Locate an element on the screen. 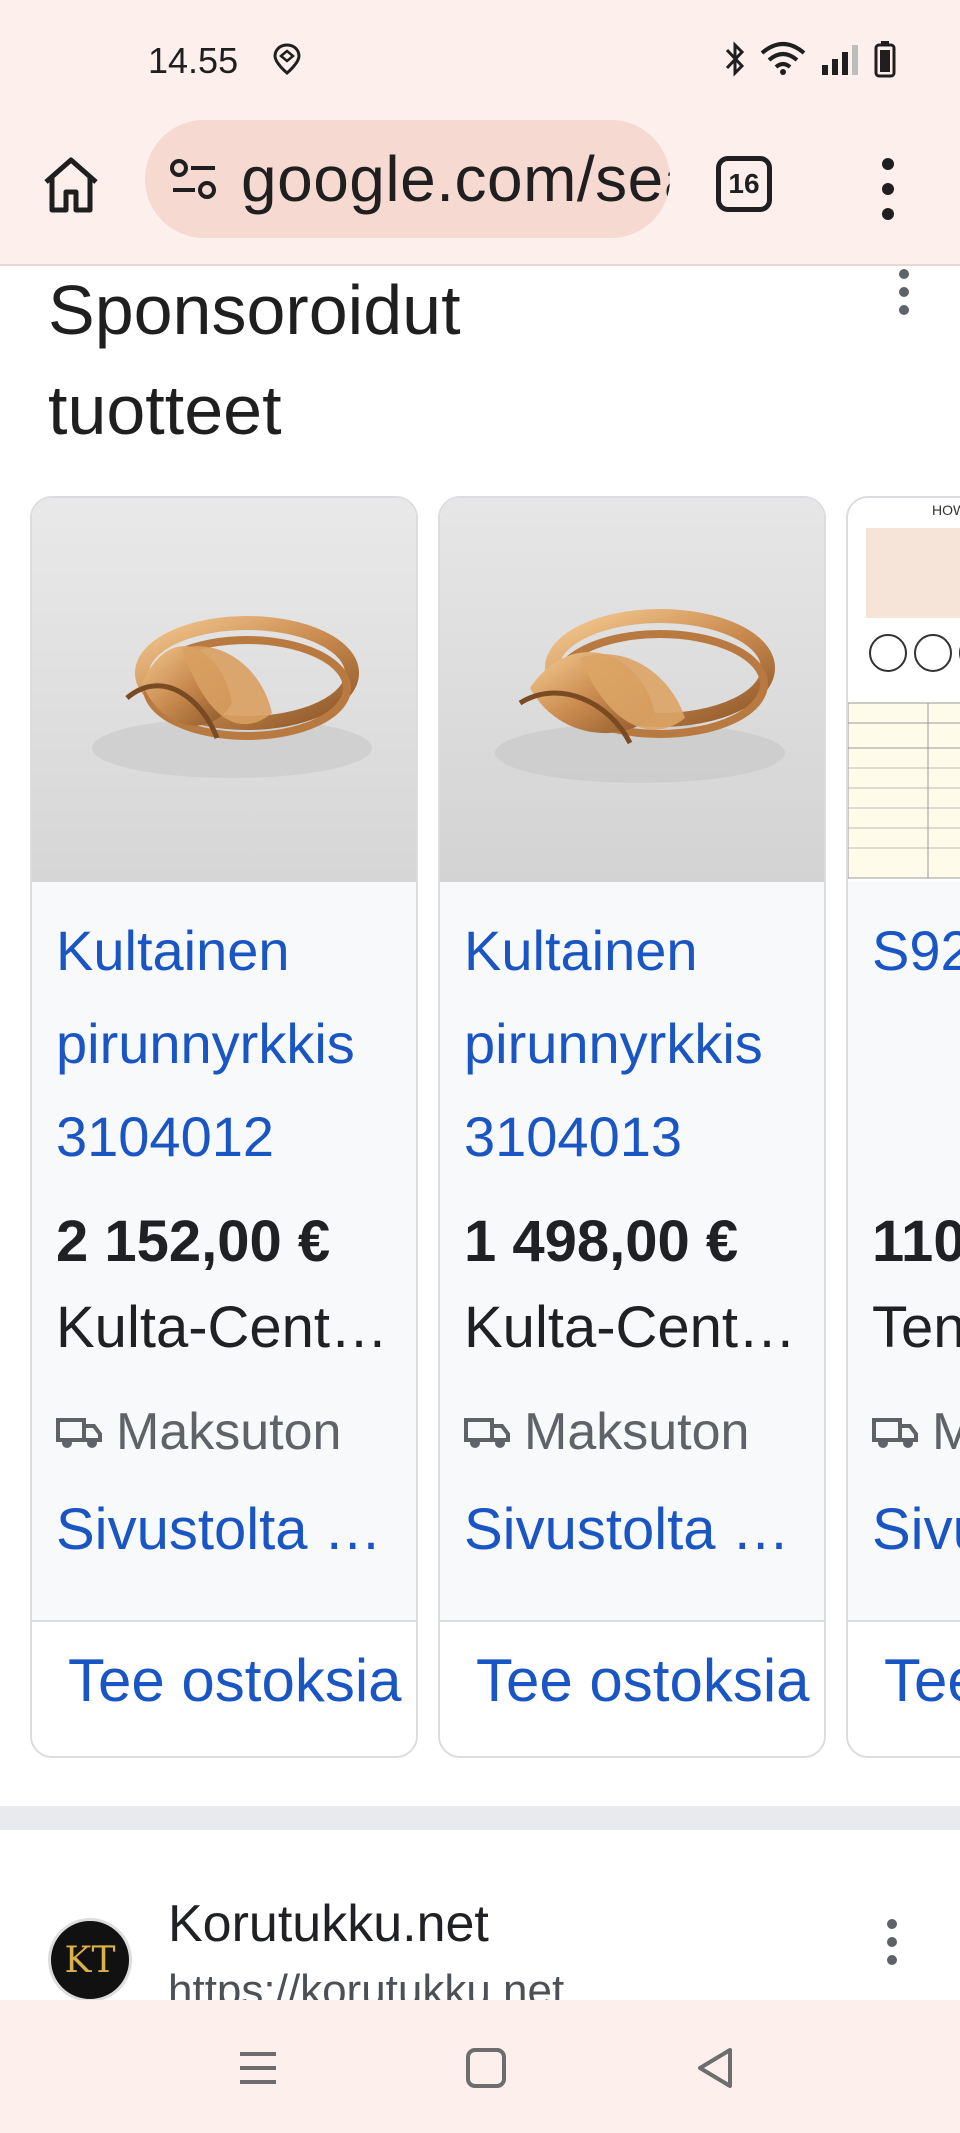  browser-toolbar: google.com/search 16 is located at coordinates (480, 192).